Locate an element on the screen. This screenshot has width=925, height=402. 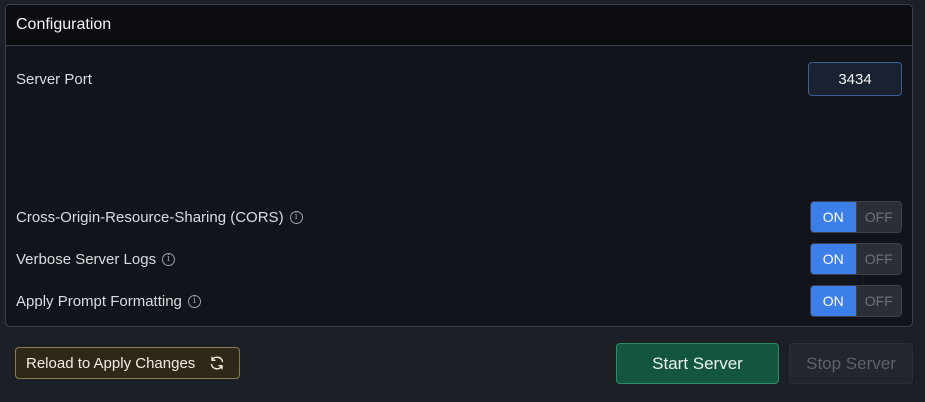
server-port-input is located at coordinates (855, 79).